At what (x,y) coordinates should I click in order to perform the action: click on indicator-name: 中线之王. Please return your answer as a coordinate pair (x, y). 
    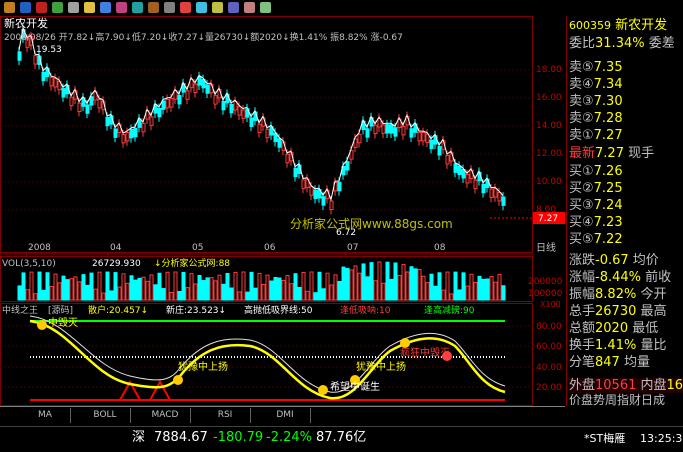
    Looking at the image, I should click on (20, 311).